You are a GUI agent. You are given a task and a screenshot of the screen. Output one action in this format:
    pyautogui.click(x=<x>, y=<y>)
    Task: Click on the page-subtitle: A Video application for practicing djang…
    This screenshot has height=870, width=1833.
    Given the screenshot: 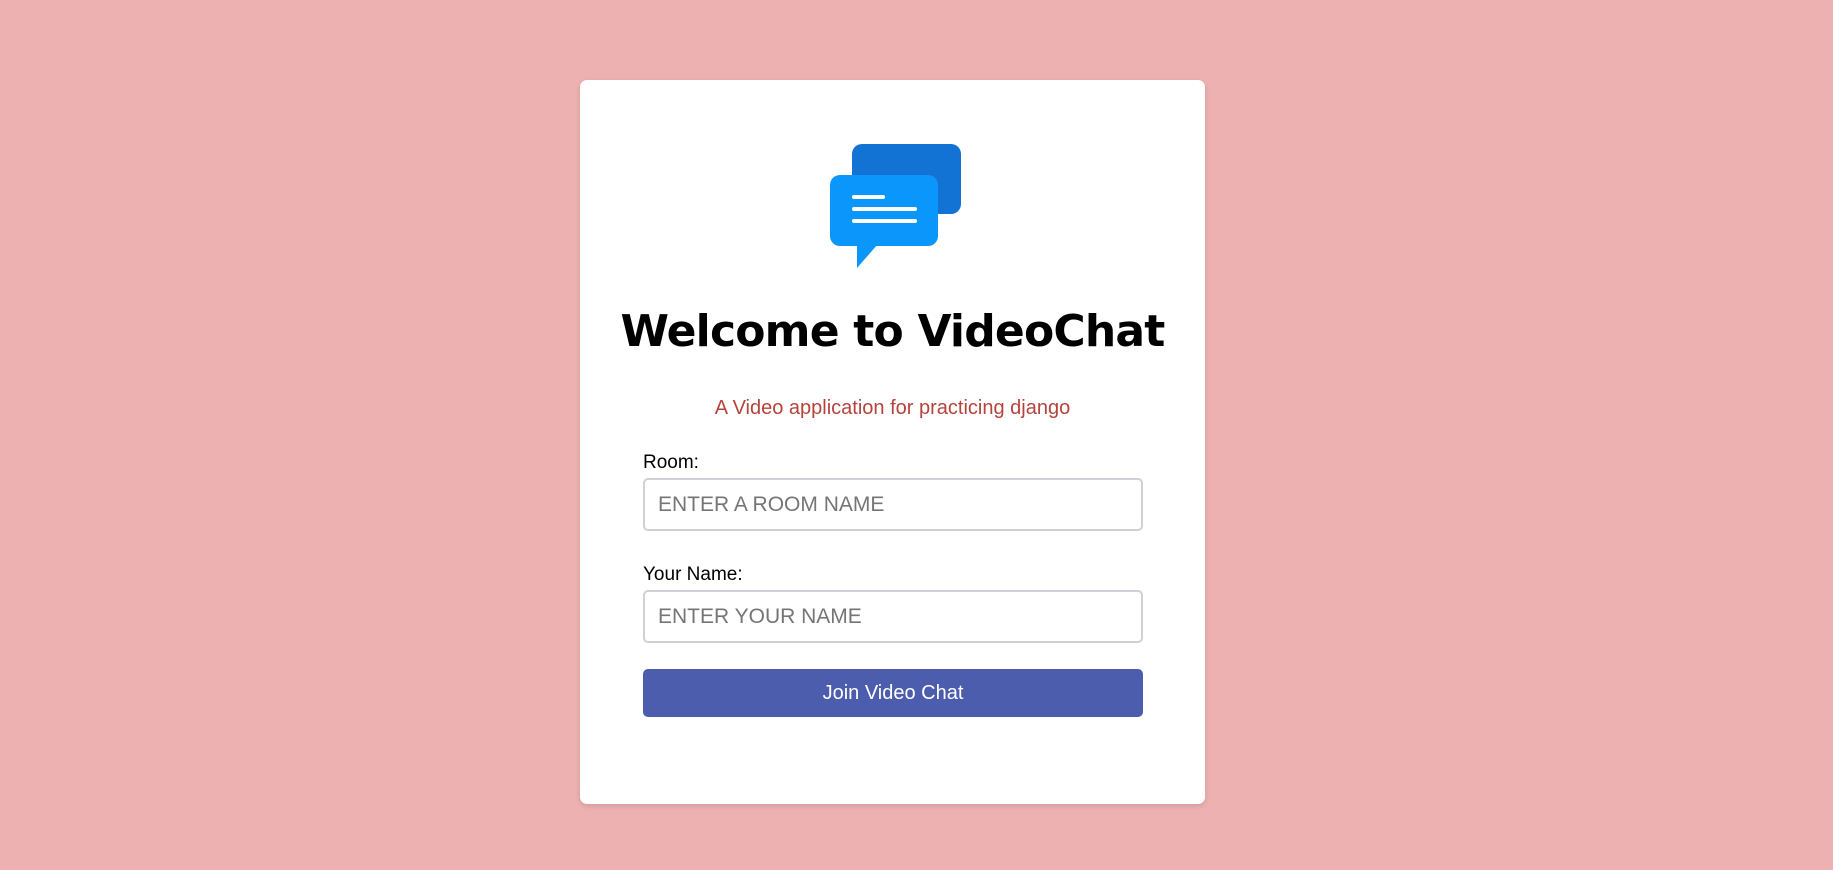 What is the action you would take?
    pyautogui.click(x=892, y=408)
    